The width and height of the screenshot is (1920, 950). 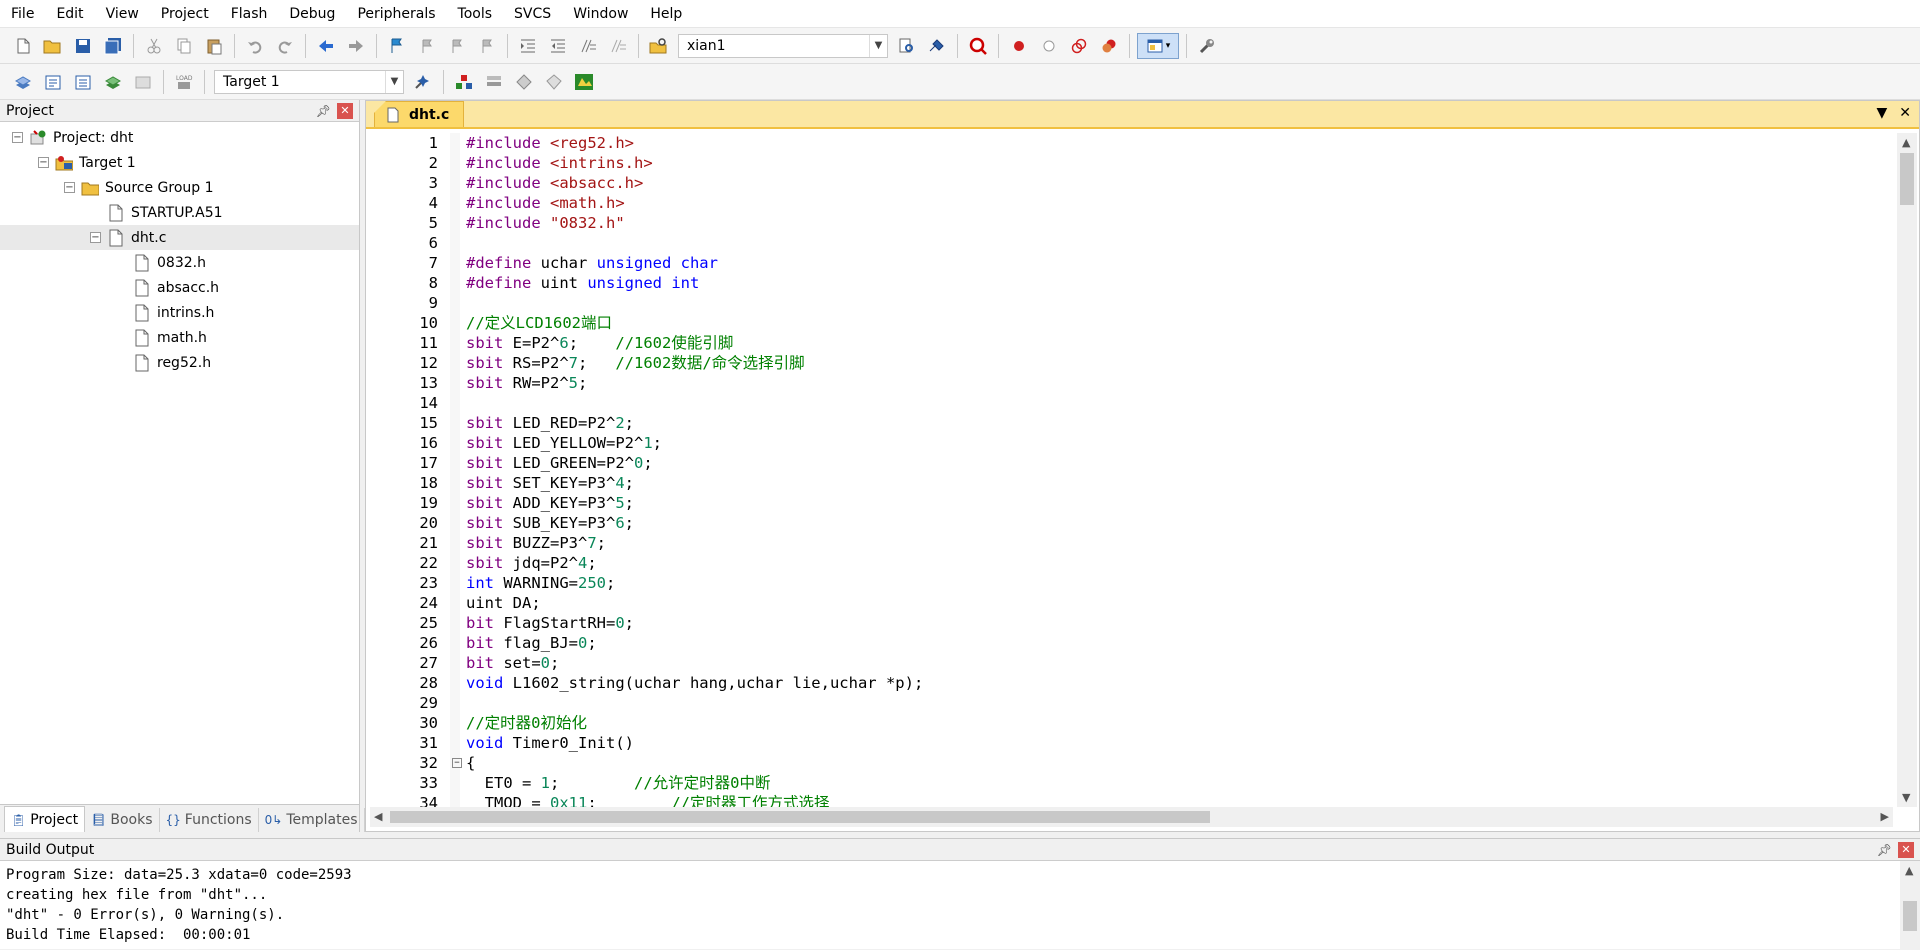 What do you see at coordinates (397, 46) in the screenshot?
I see `bookmark-toggle-button` at bounding box center [397, 46].